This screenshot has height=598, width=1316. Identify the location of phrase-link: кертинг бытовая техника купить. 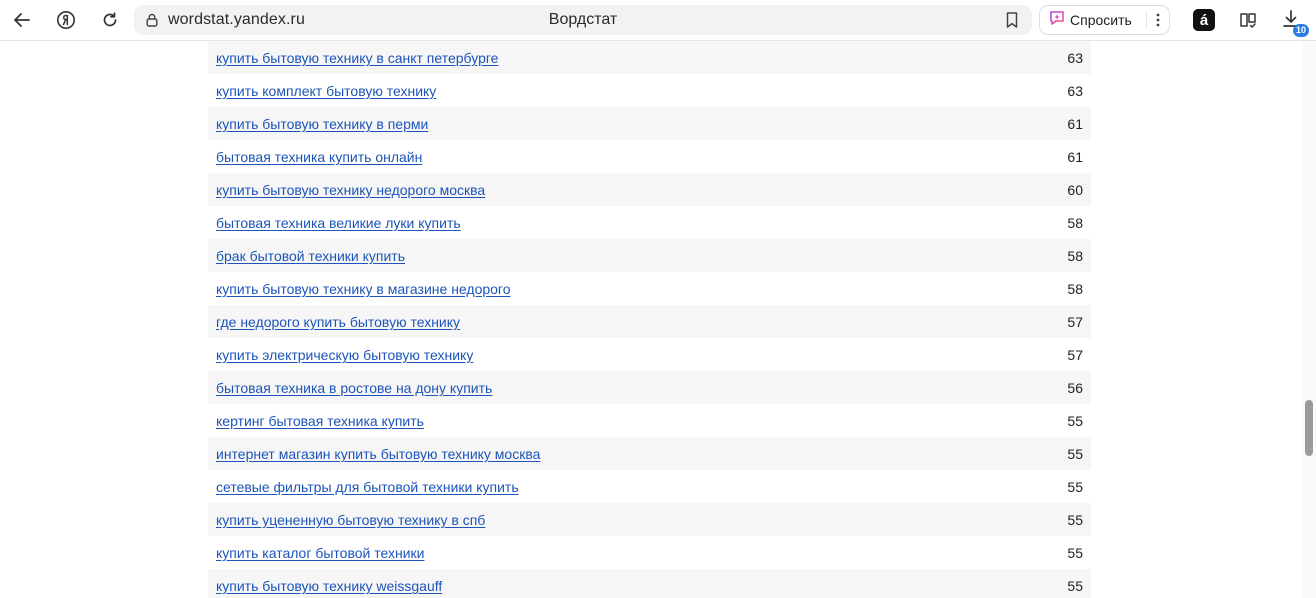
(320, 421).